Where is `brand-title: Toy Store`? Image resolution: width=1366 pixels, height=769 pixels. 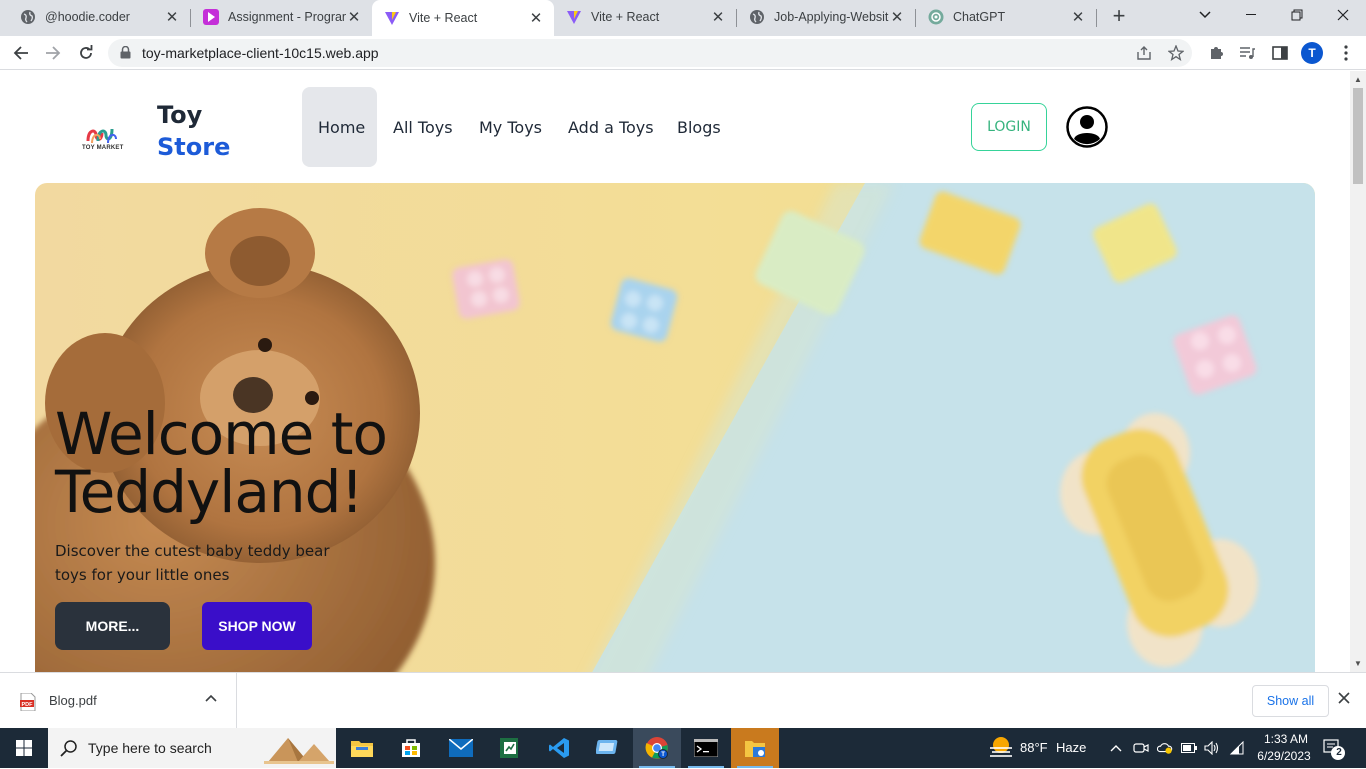
brand-title: Toy Store is located at coordinates (193, 131).